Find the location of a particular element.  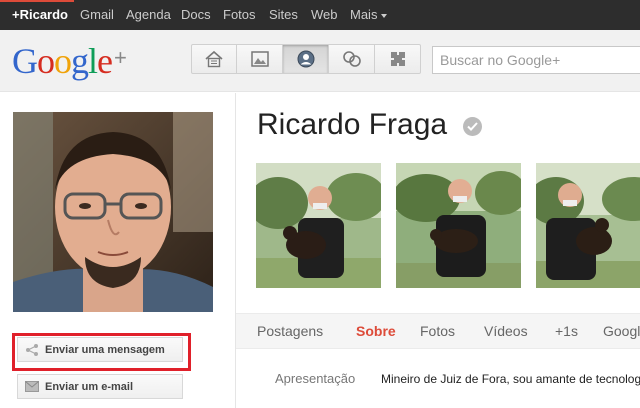

send-email-button: Enviar um e-mail is located at coordinates (100, 386).